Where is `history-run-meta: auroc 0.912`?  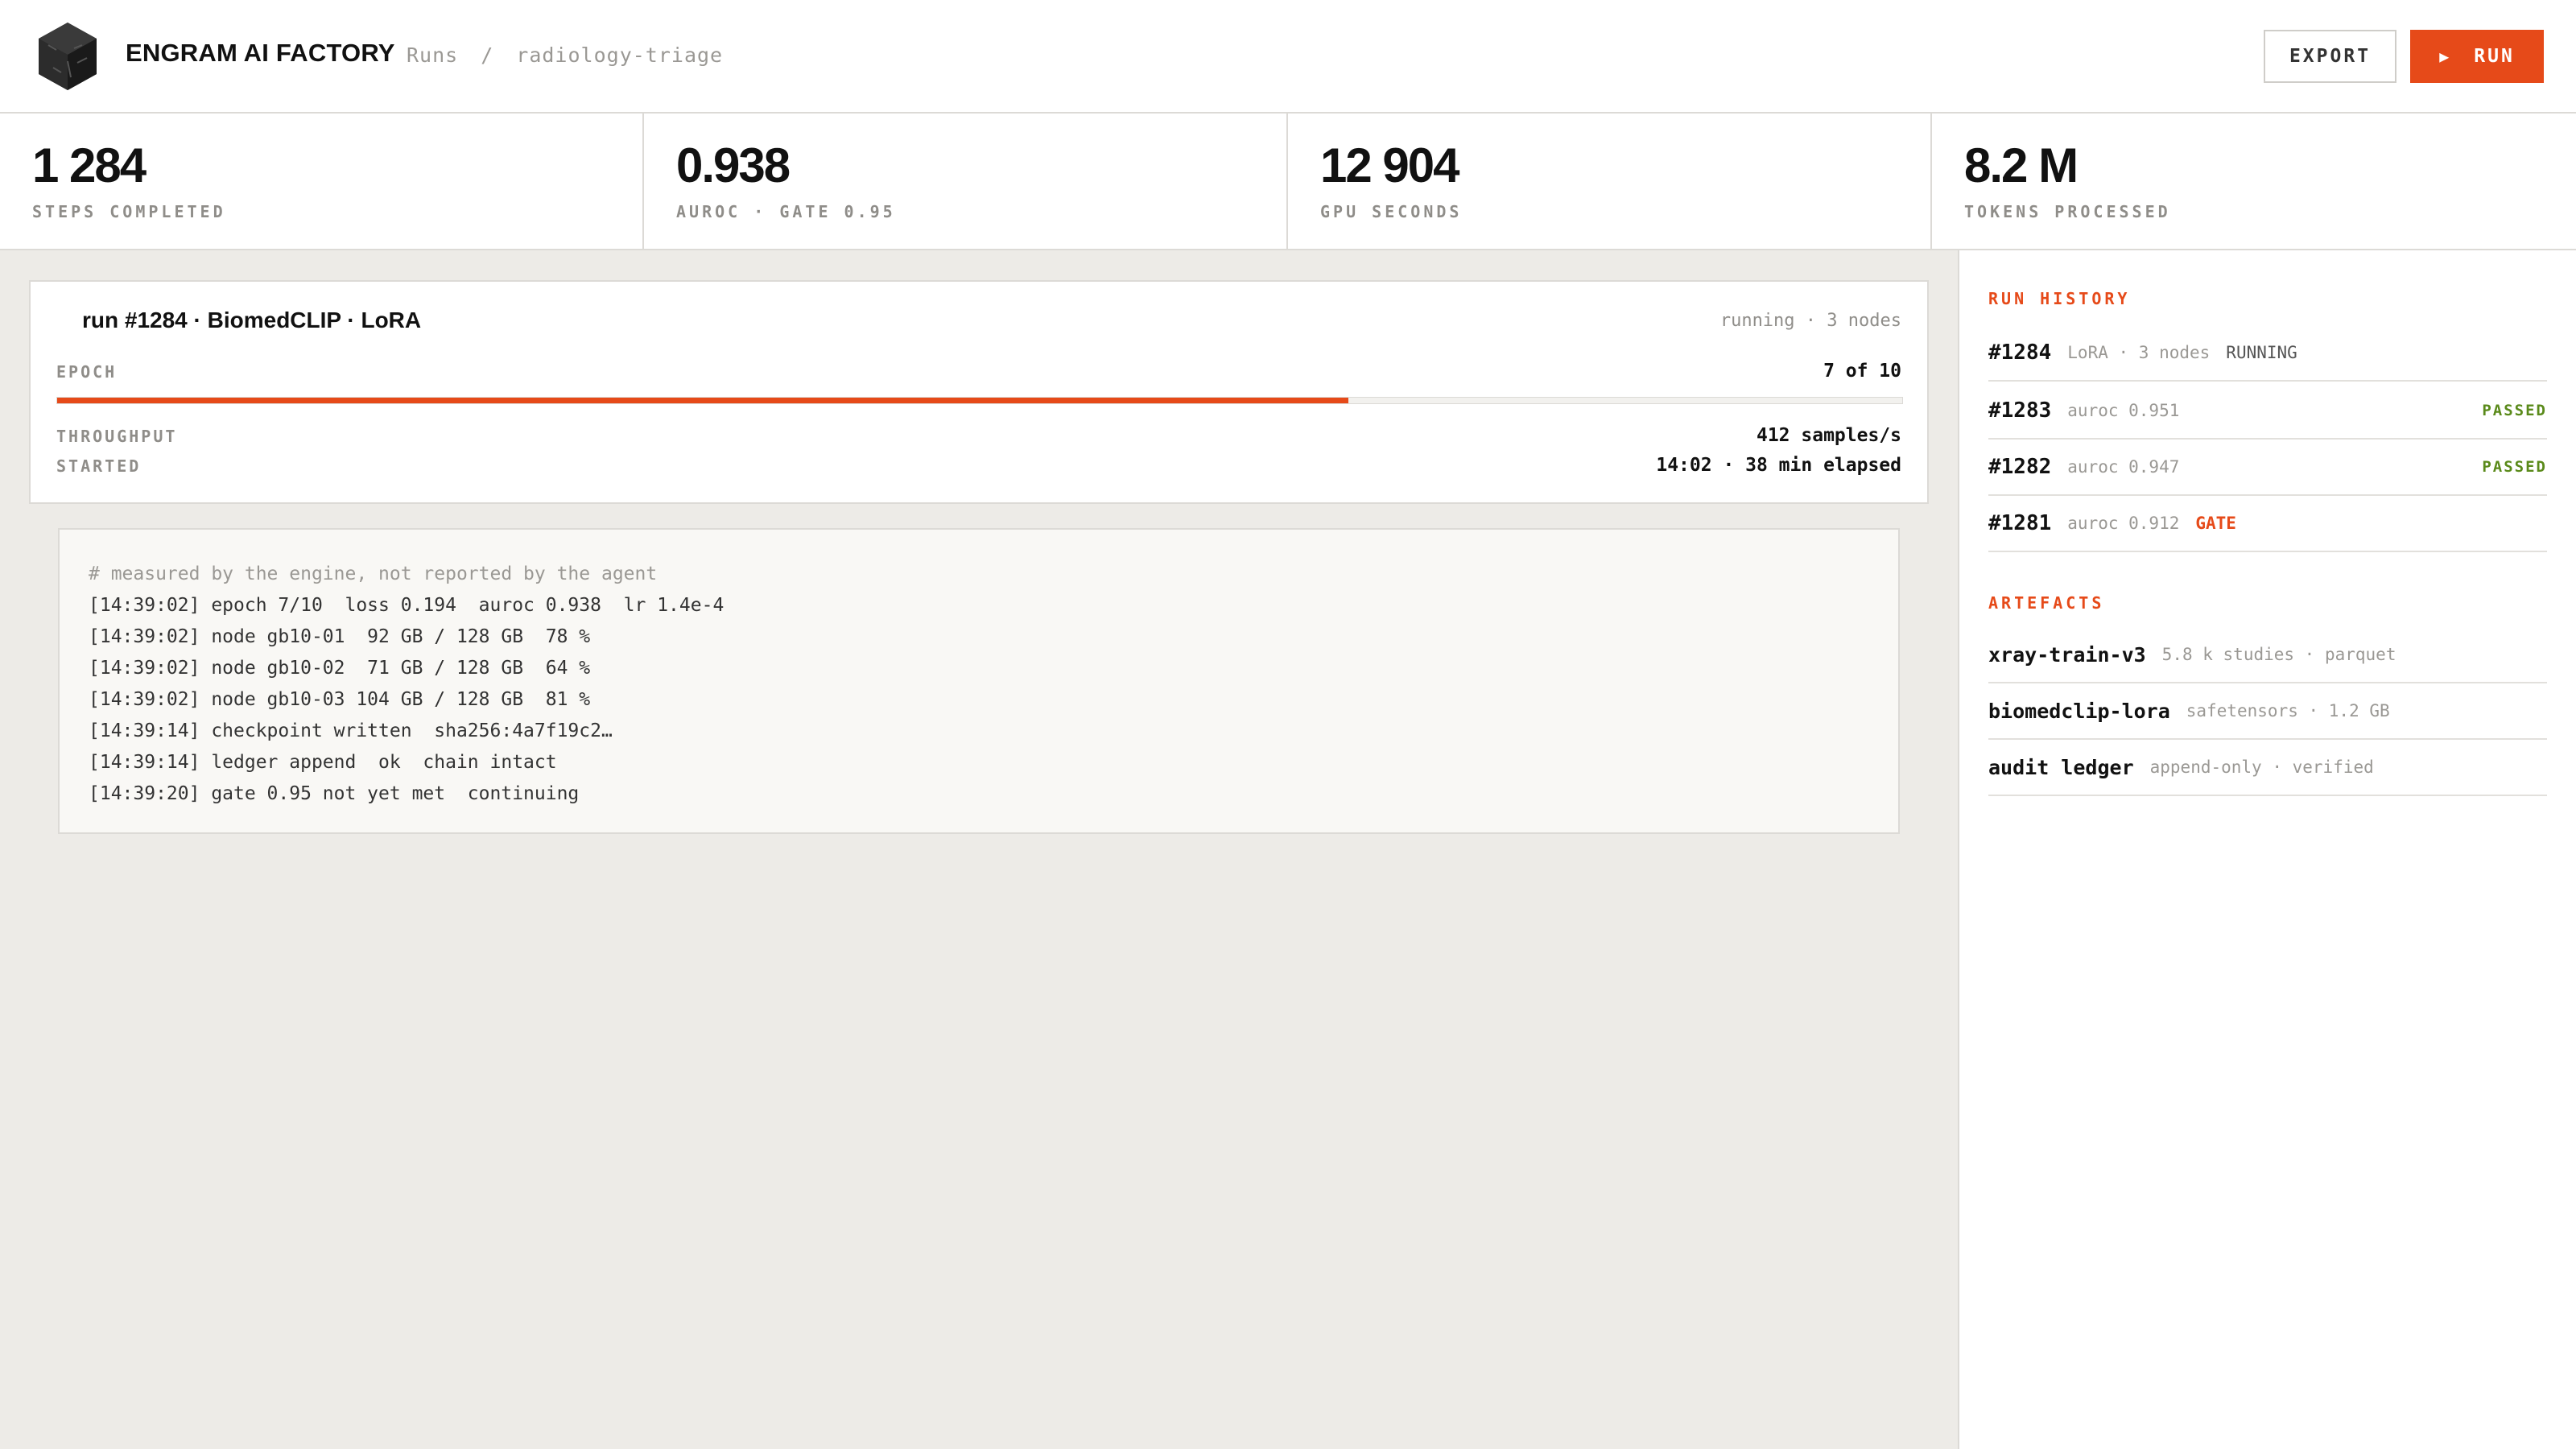 history-run-meta: auroc 0.912 is located at coordinates (2123, 523).